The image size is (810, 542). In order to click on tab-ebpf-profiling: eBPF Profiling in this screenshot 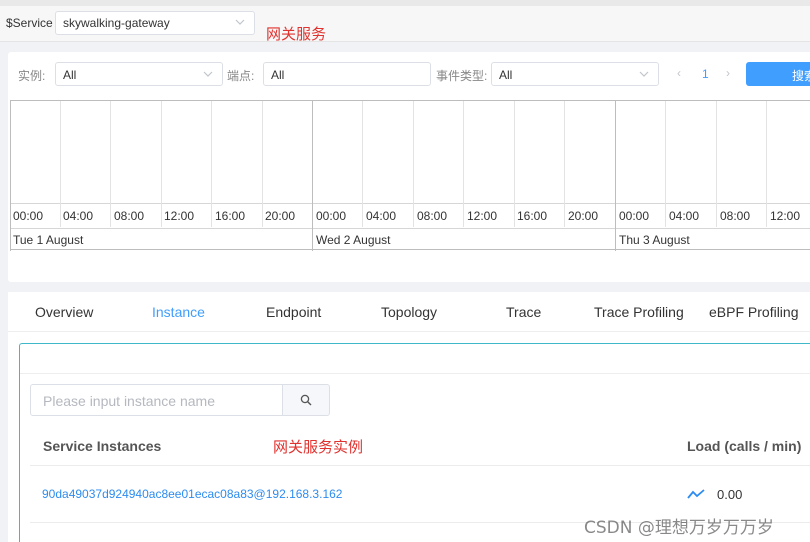, I will do `click(753, 312)`.